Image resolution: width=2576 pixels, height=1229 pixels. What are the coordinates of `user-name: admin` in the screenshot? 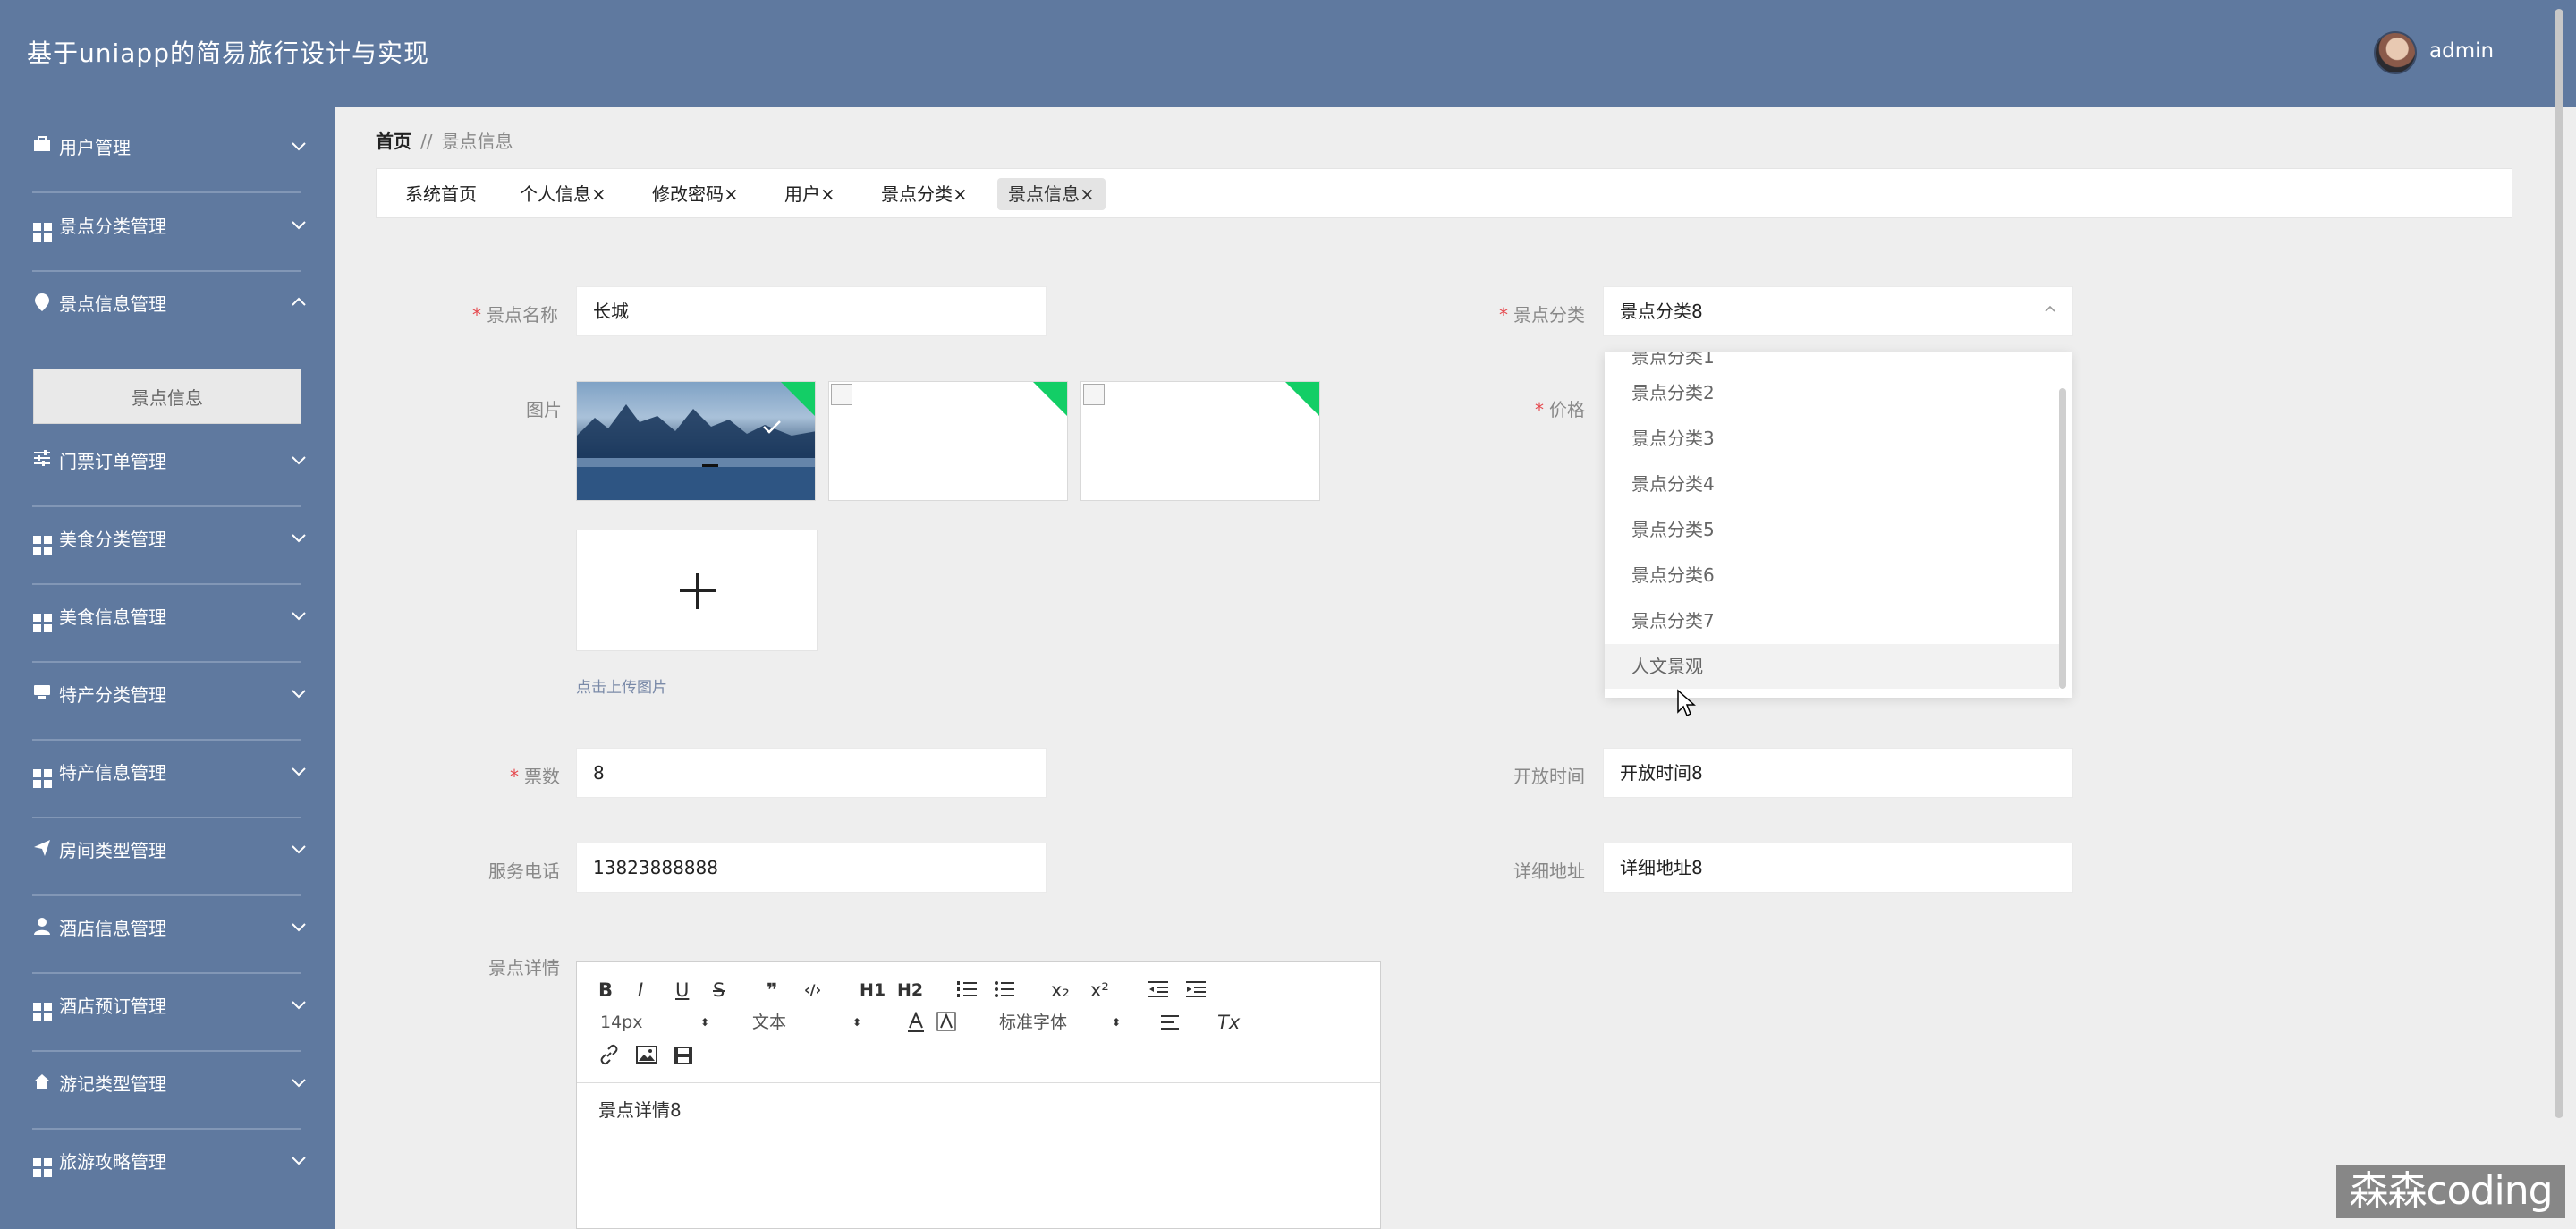 It's located at (2461, 51).